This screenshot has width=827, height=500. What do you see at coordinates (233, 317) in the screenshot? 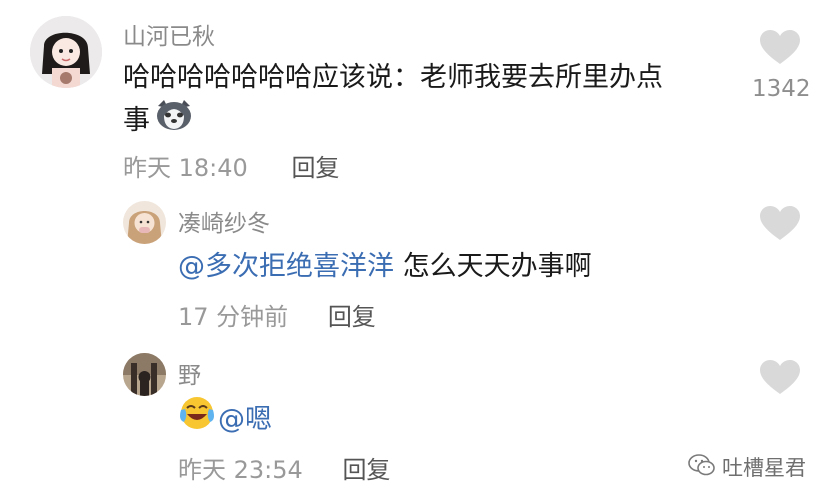
I see `comment-time: 17 分钟前` at bounding box center [233, 317].